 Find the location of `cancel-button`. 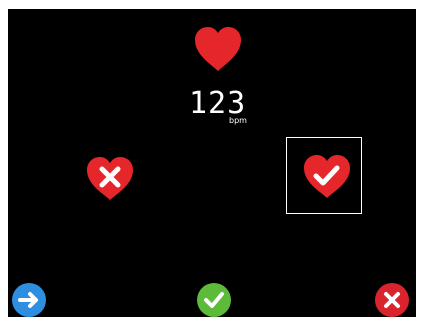

cancel-button is located at coordinates (392, 300).